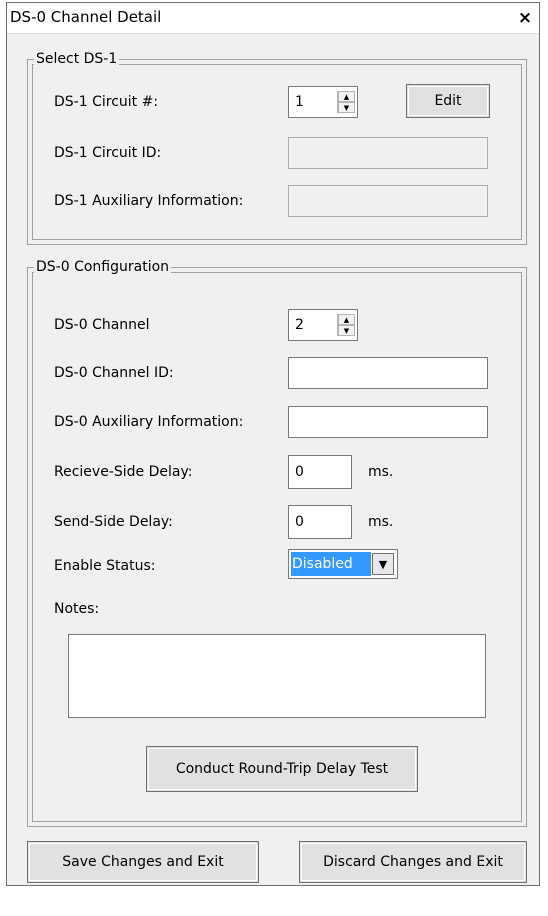  Describe the element at coordinates (108, 153) in the screenshot. I see `ds1-circuit-id-label: DS-1 Circuit ID:` at that location.